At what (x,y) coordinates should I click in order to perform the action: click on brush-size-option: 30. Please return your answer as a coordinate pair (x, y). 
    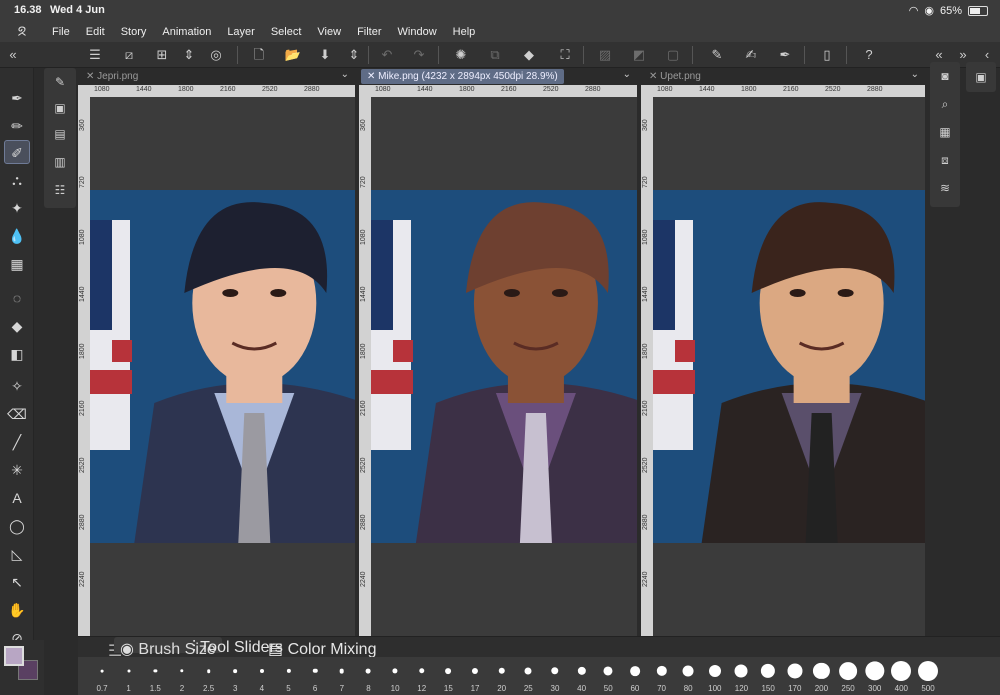
    Looking at the image, I should click on (555, 676).